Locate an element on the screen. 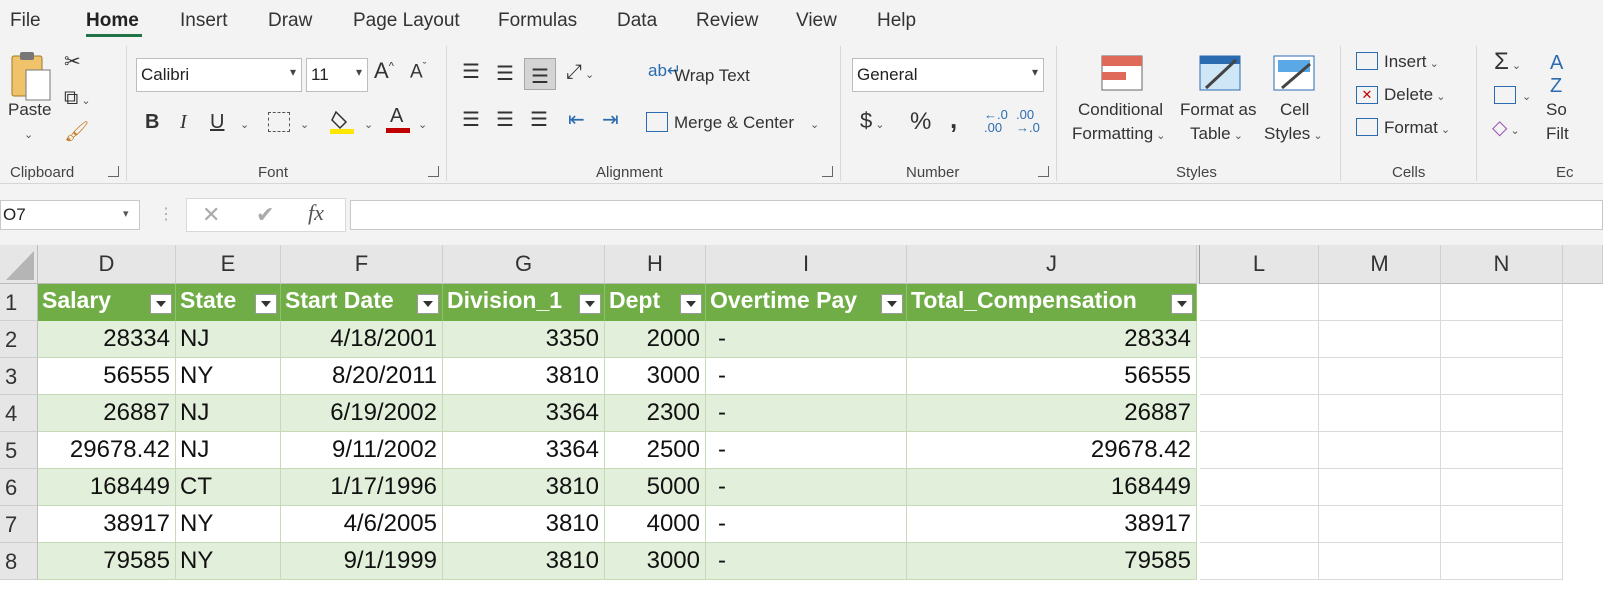 The image size is (1603, 594). copy-icon: ⧉ ⌄ is located at coordinates (77, 98).